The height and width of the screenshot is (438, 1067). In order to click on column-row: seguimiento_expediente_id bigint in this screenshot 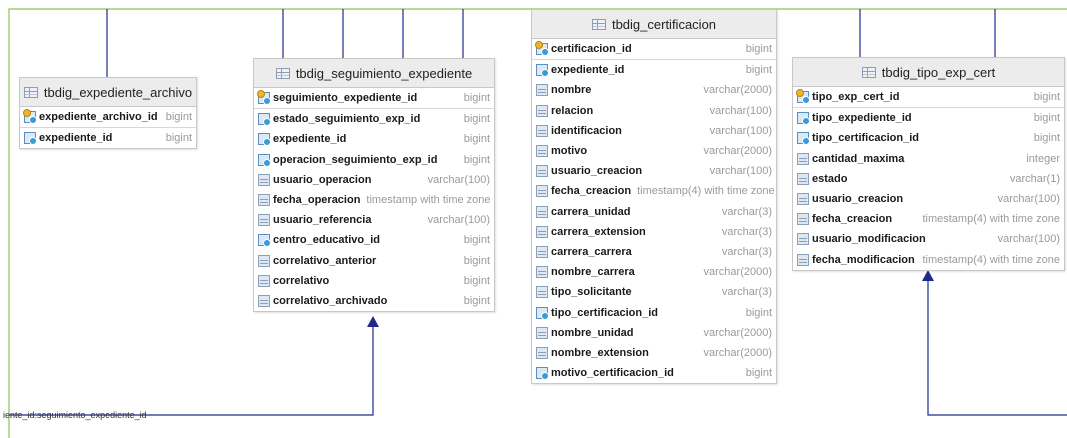, I will do `click(374, 99)`.